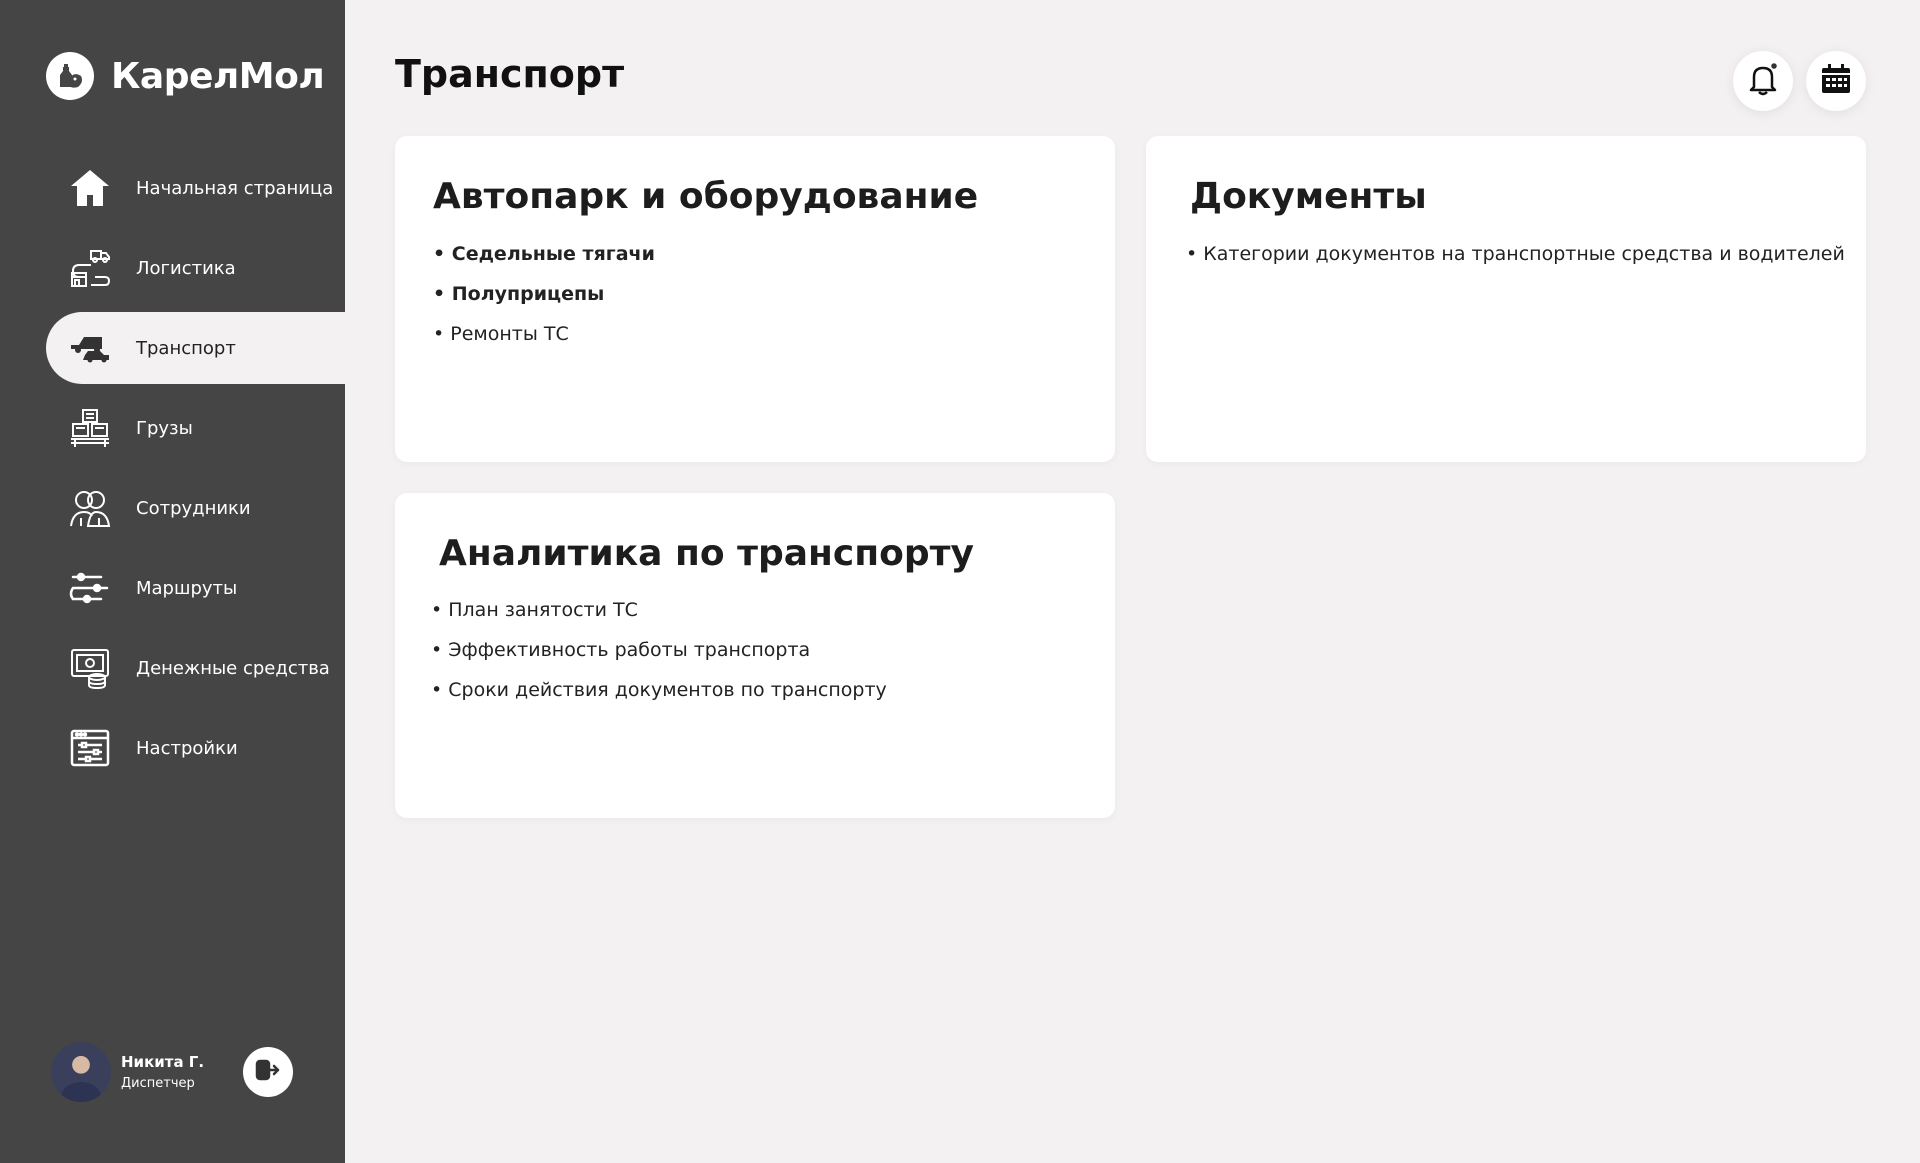  I want to click on avatar, so click(81, 1072).